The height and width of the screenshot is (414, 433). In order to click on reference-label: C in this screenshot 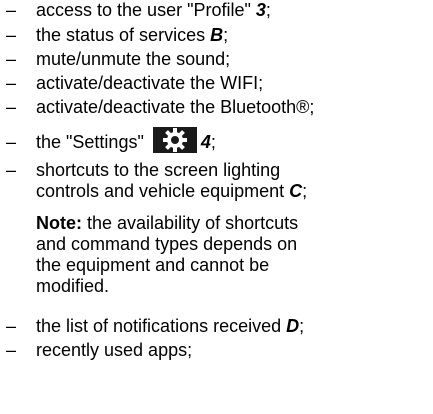, I will do `click(296, 191)`.